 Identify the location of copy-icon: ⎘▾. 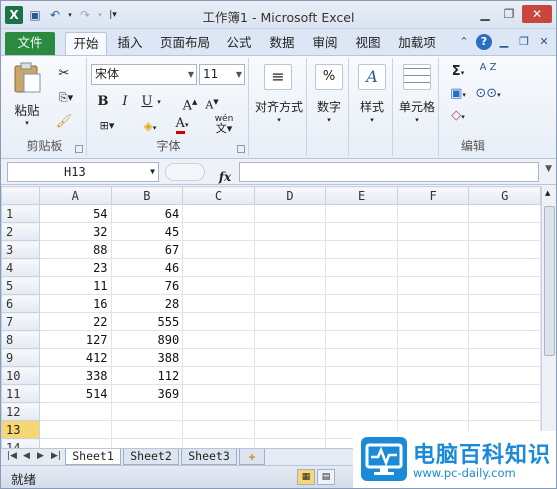
(66, 98).